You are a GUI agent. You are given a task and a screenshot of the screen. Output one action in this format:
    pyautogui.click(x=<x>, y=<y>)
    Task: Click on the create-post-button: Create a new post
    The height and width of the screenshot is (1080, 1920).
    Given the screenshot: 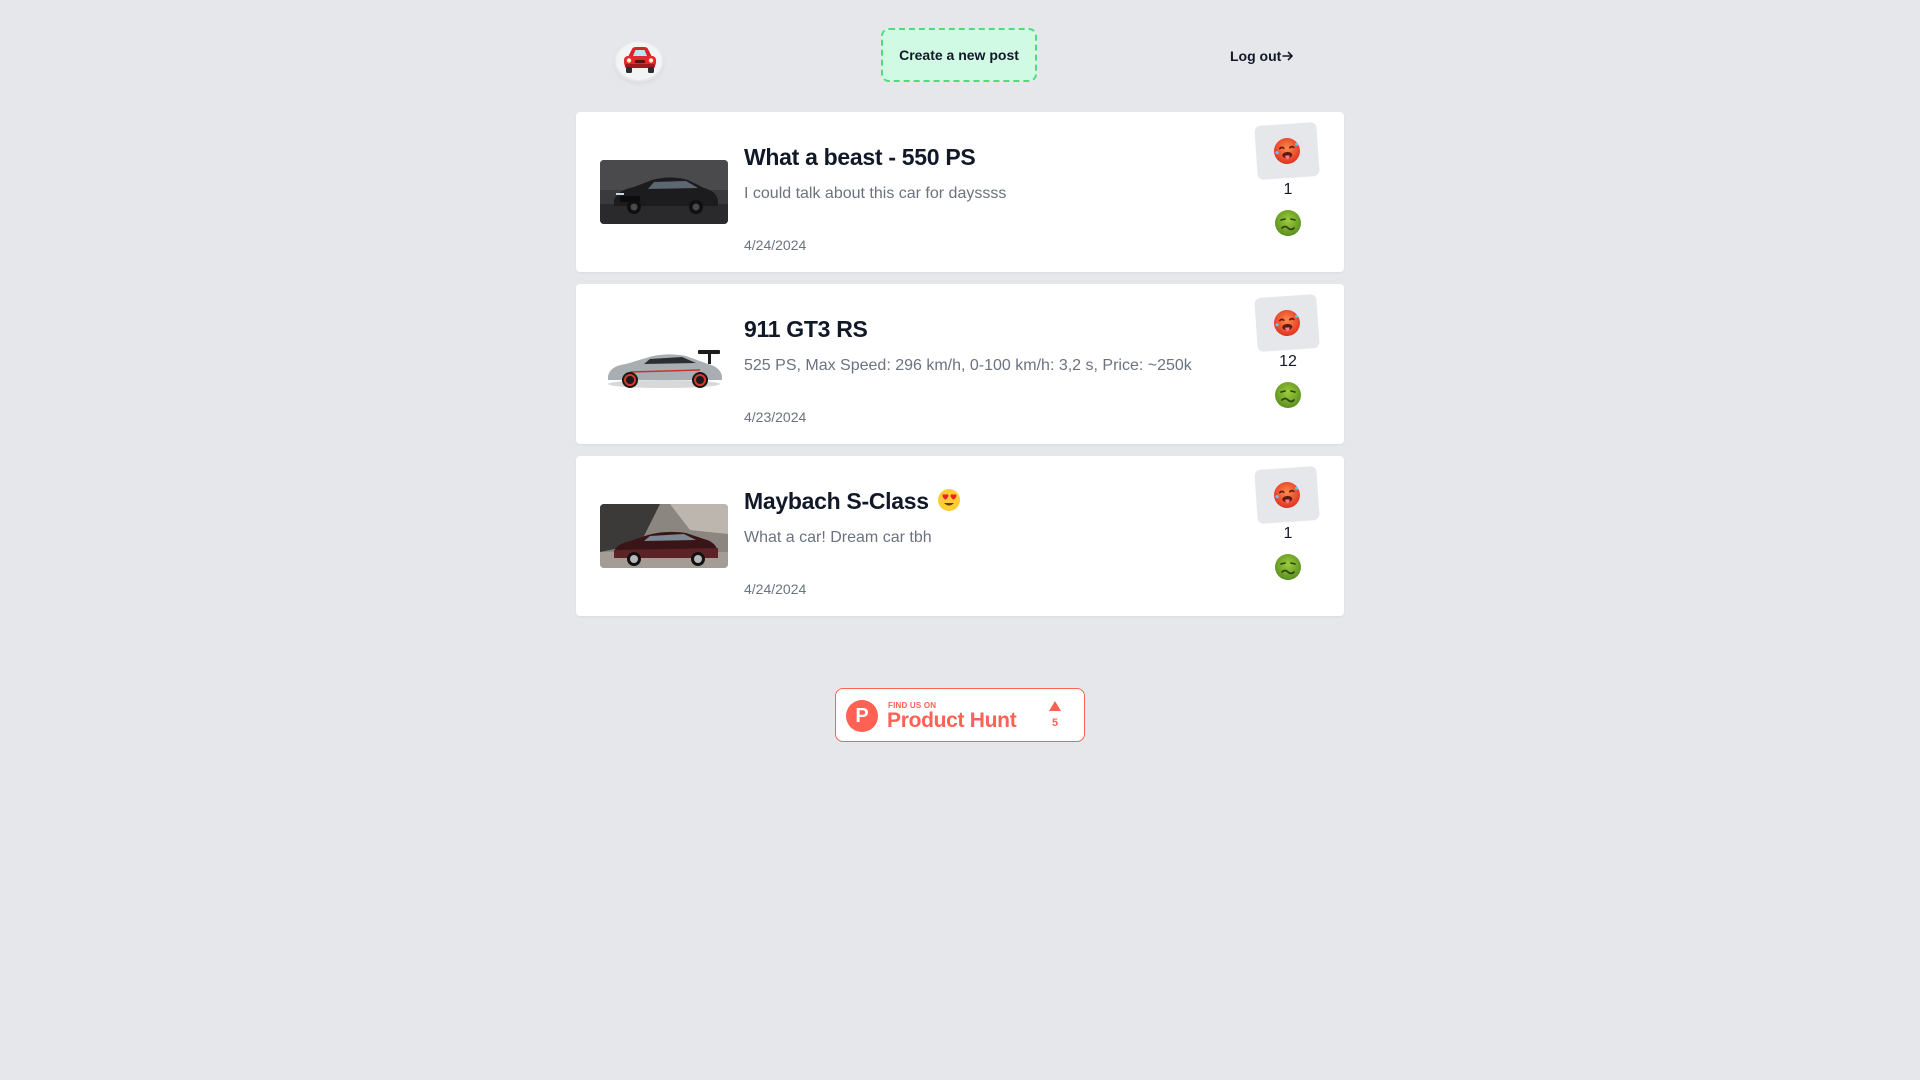 What is the action you would take?
    pyautogui.click(x=959, y=55)
    